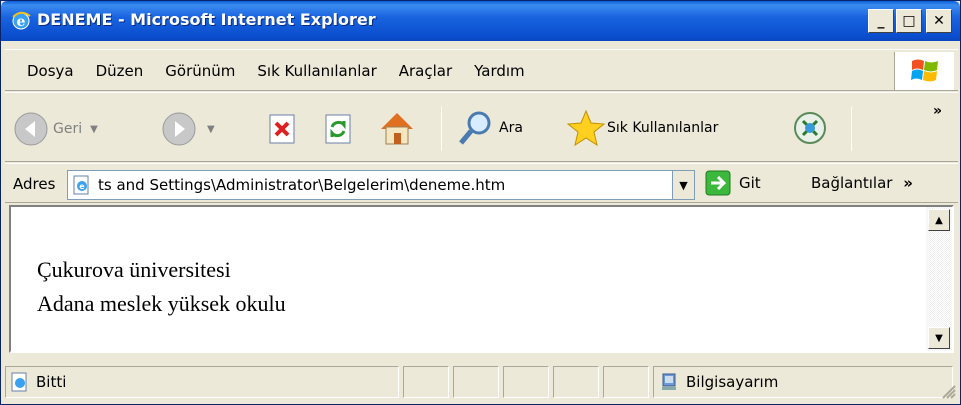 Image resolution: width=961 pixels, height=405 pixels. What do you see at coordinates (669, 381) in the screenshot?
I see `computer-icon` at bounding box center [669, 381].